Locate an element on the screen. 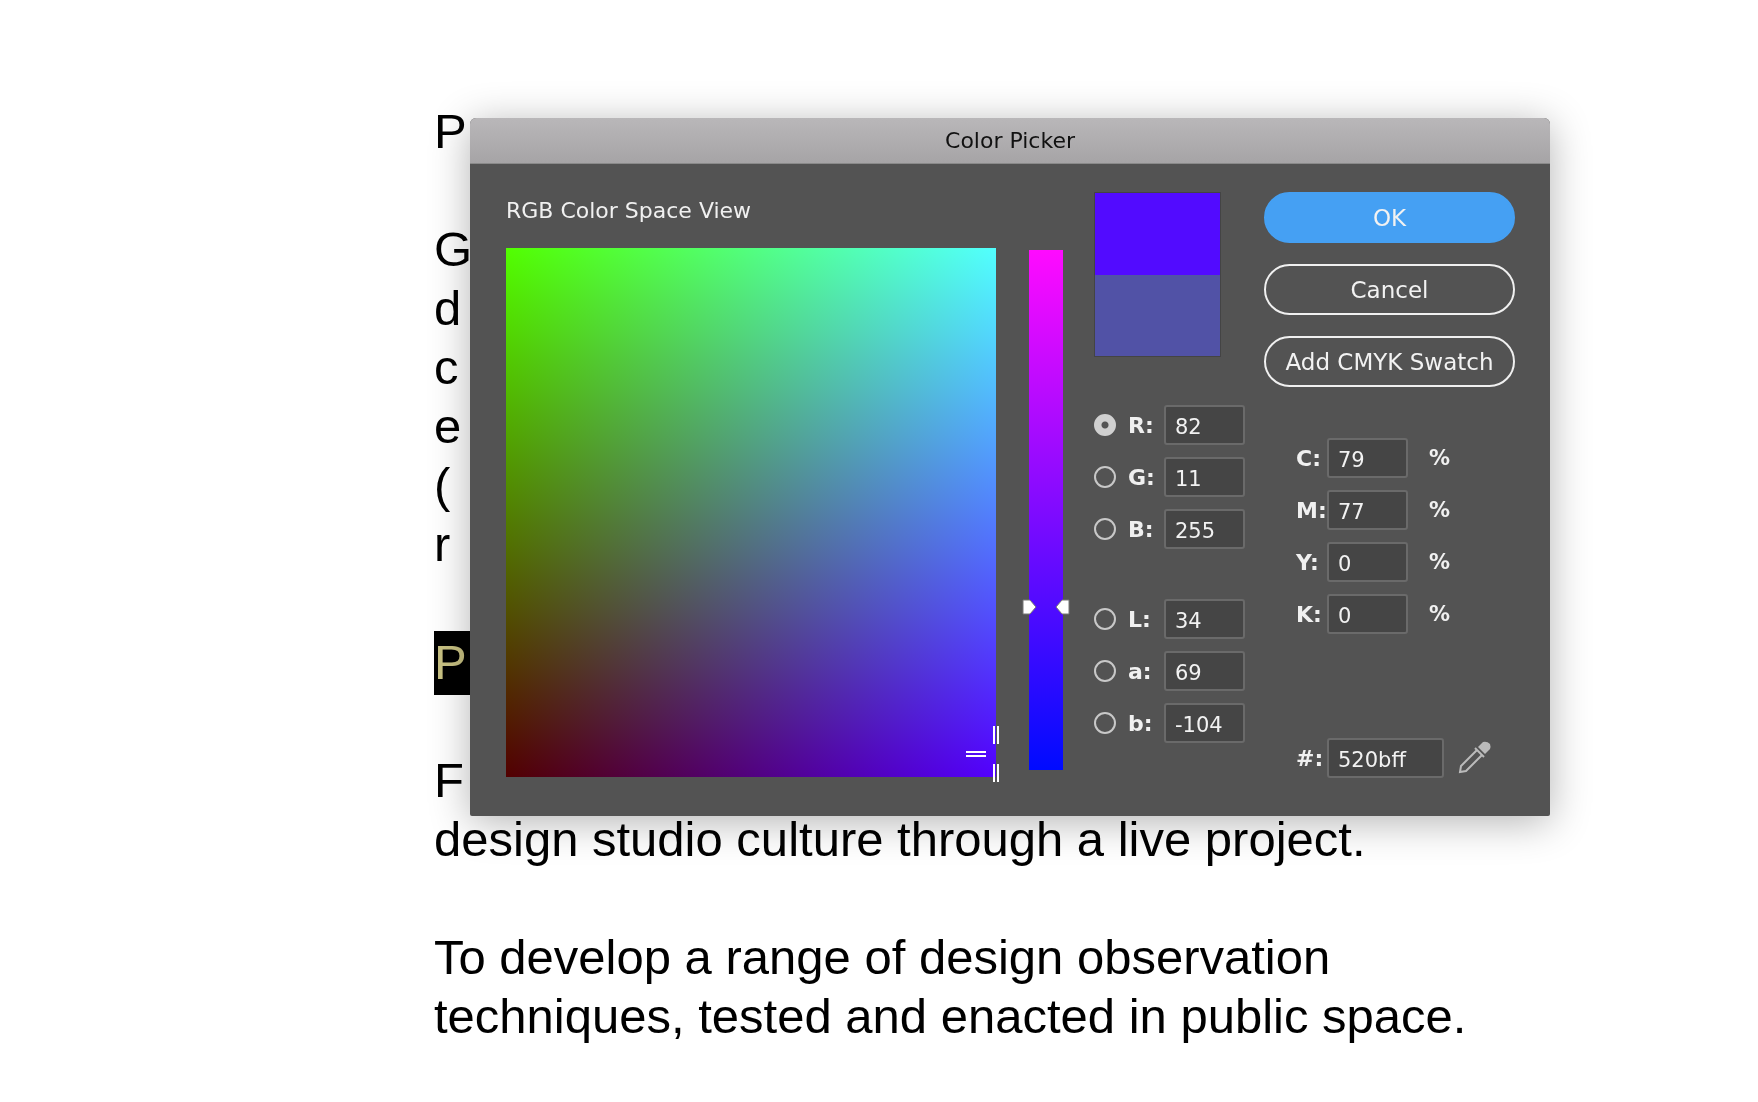  input-field: 82 is located at coordinates (1204, 425).